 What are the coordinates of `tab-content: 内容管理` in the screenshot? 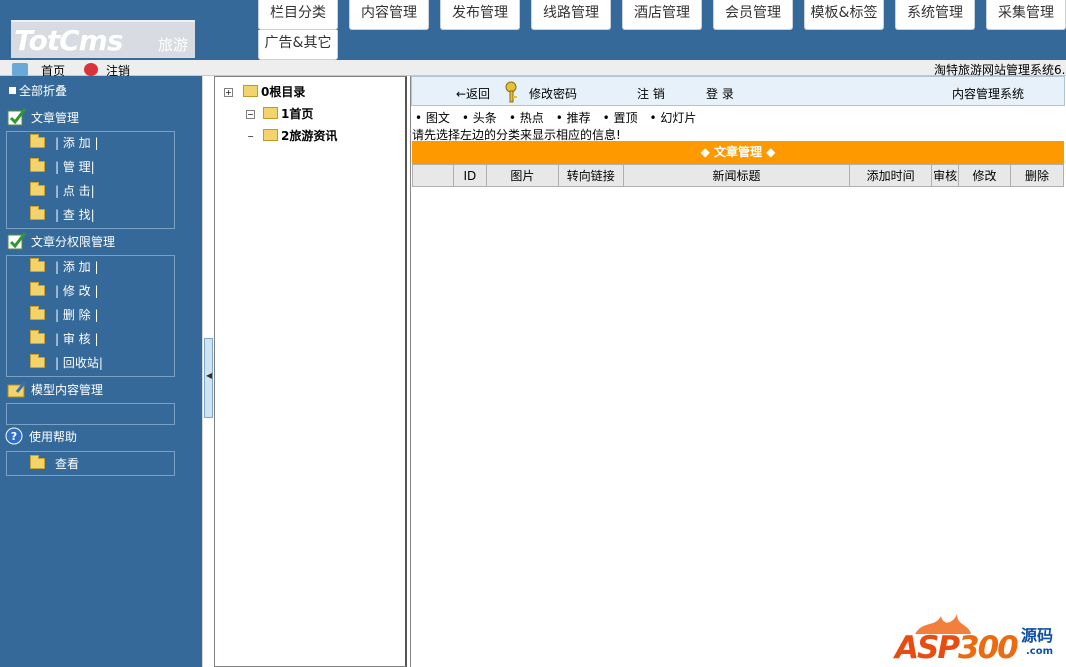 It's located at (389, 15).